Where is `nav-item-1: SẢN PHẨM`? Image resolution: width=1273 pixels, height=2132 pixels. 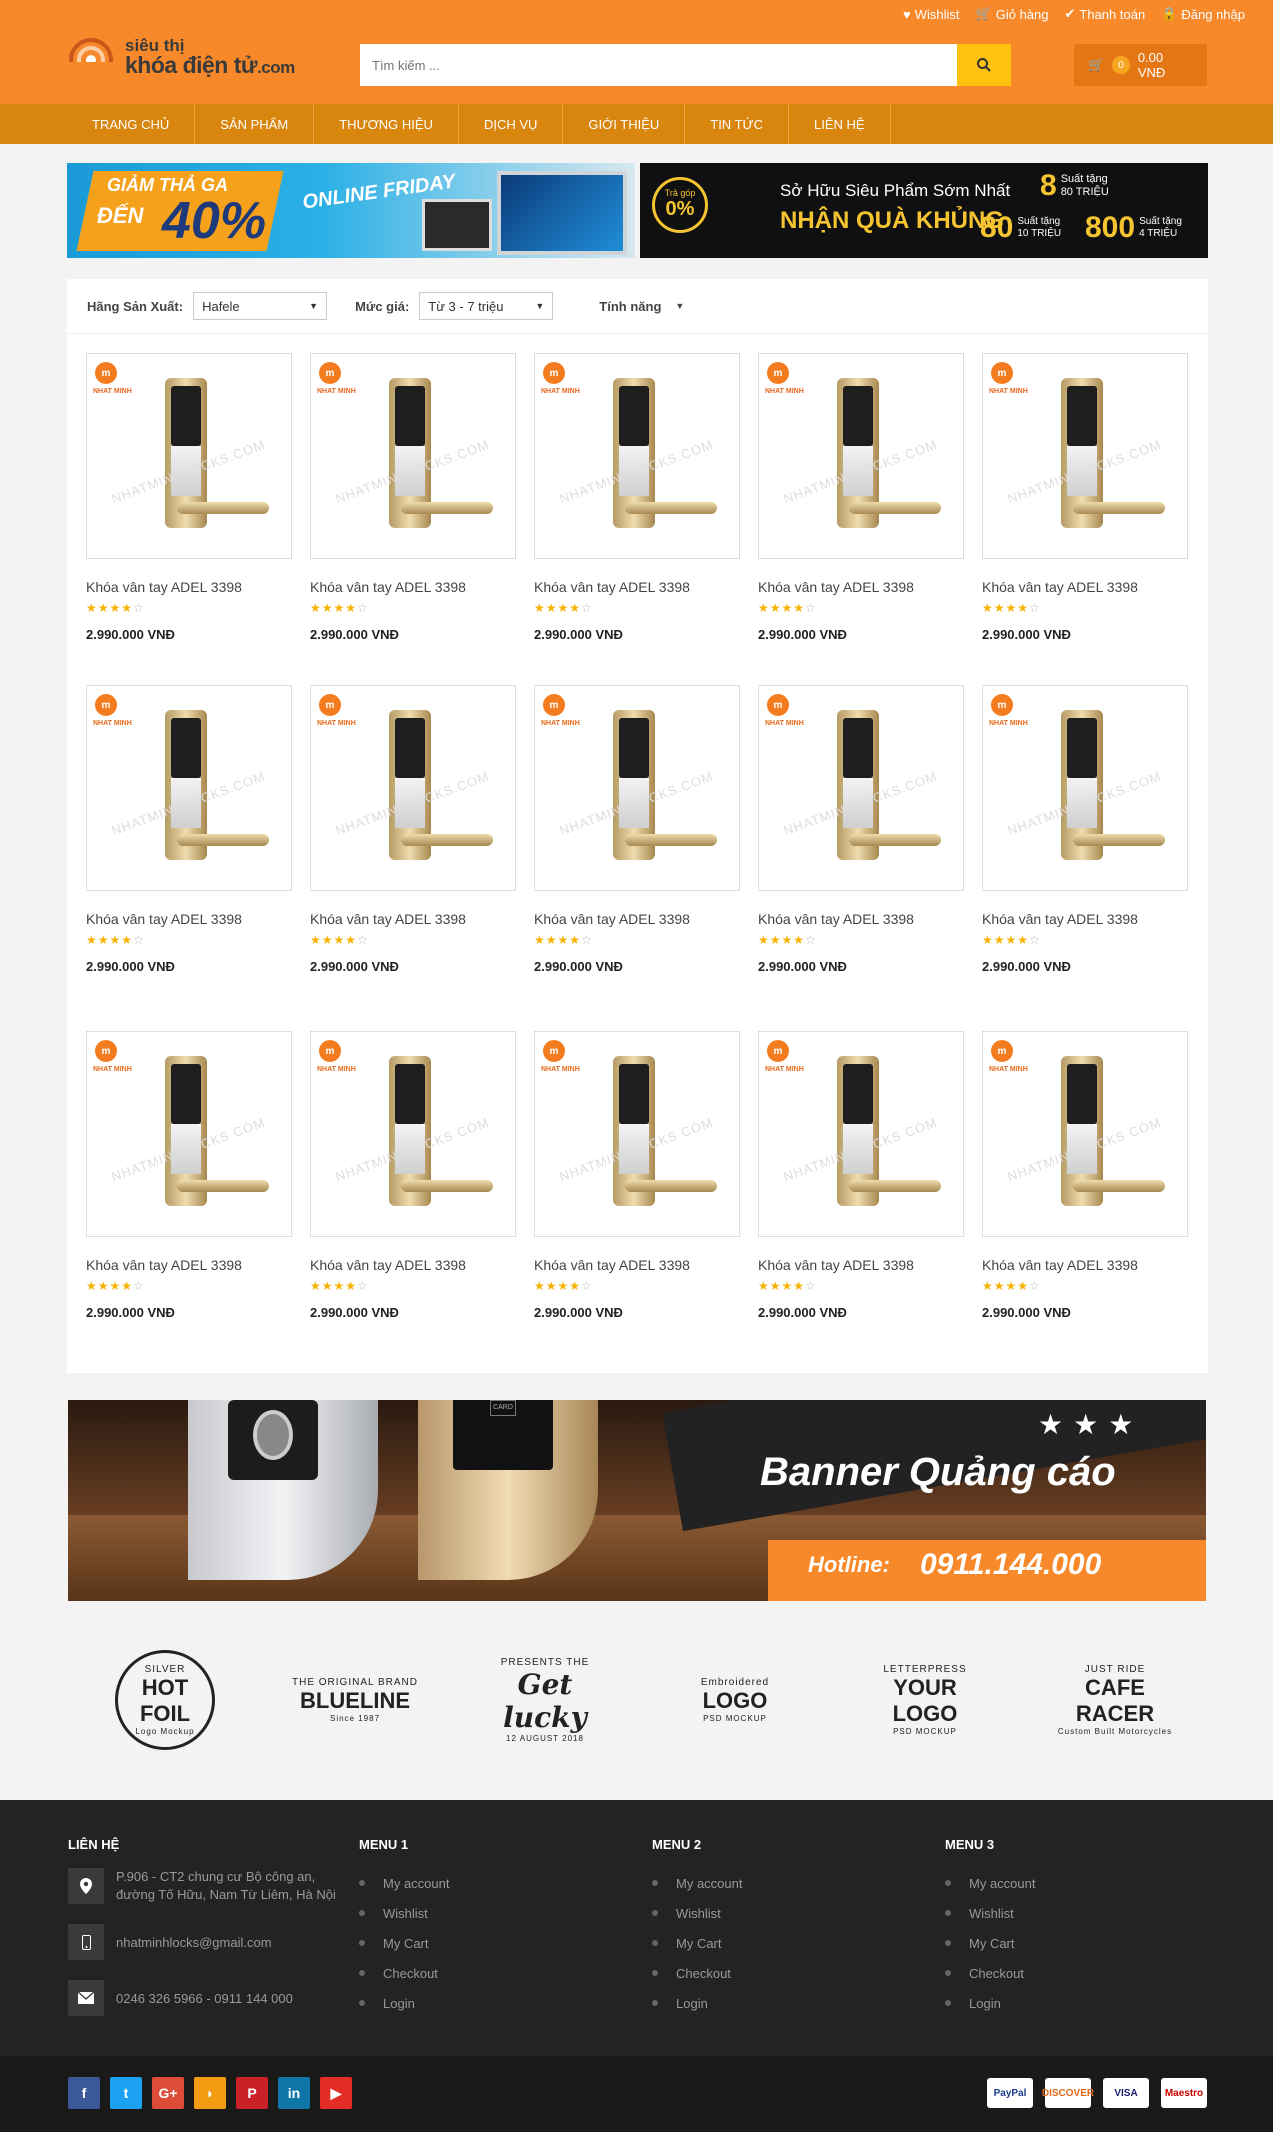 nav-item-1: SẢN PHẨM is located at coordinates (255, 124).